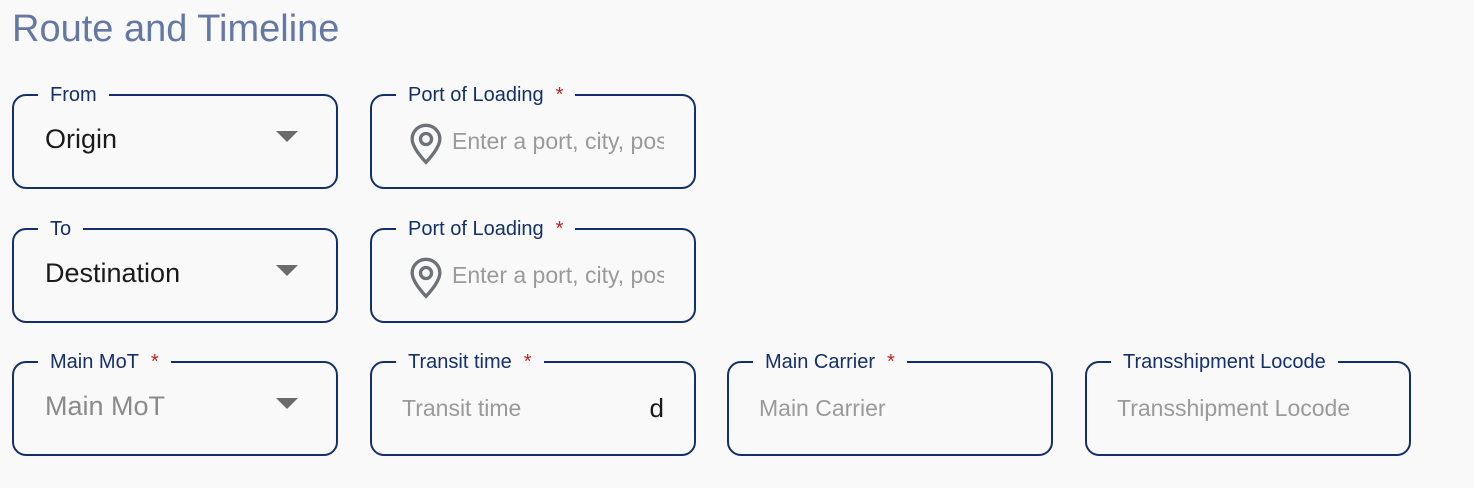 This screenshot has height=488, width=1474. What do you see at coordinates (175, 403) in the screenshot?
I see `main-mot-select: Main MoT * Main MoT` at bounding box center [175, 403].